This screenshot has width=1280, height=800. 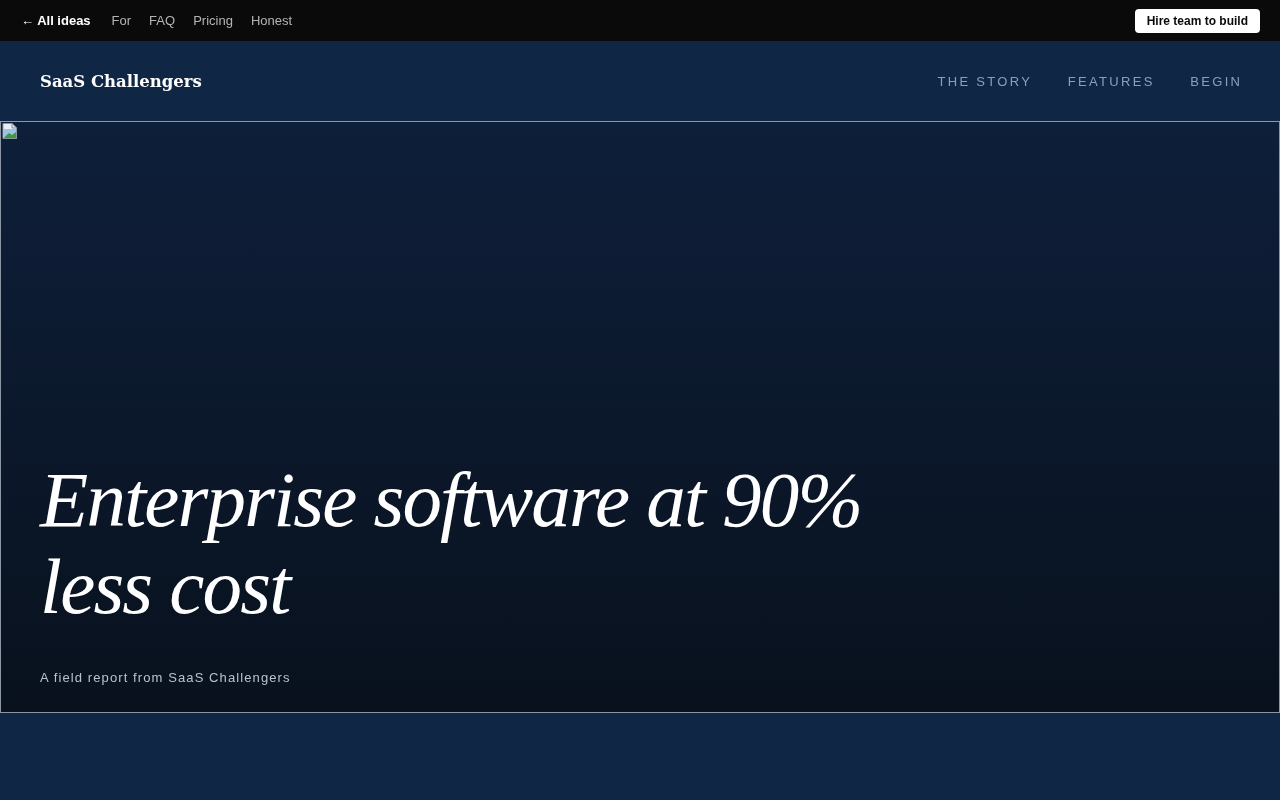 What do you see at coordinates (121, 81) in the screenshot?
I see `brand-name: SaaS Challengers` at bounding box center [121, 81].